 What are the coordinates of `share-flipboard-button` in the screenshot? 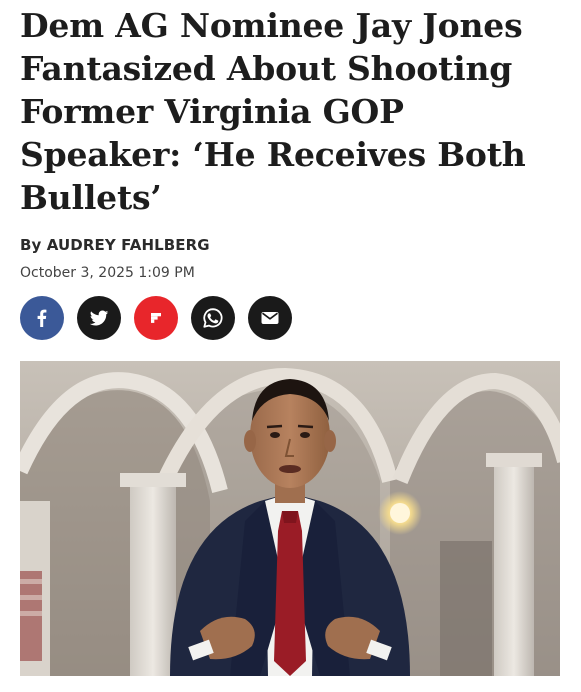 It's located at (156, 318).